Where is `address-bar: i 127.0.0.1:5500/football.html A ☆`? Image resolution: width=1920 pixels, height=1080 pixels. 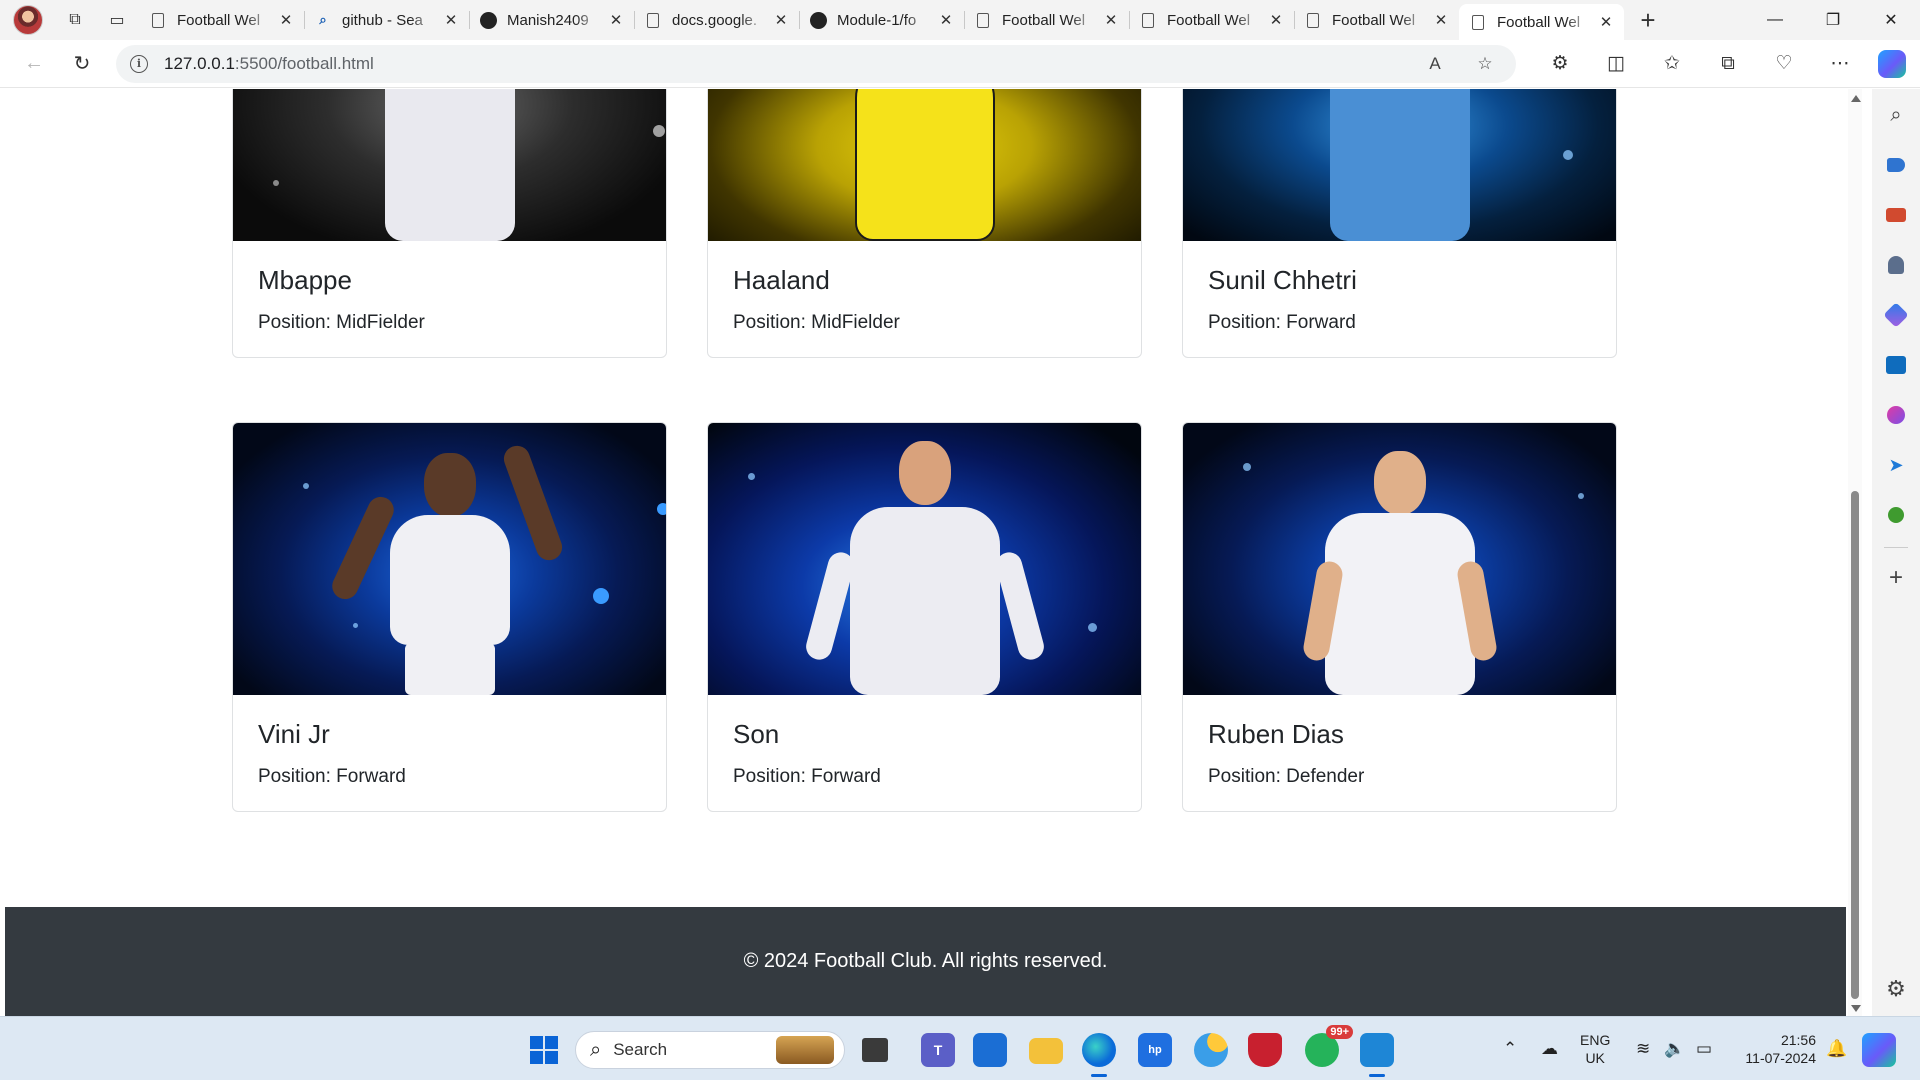
address-bar: i 127.0.0.1:5500/football.html A ☆ is located at coordinates (816, 63).